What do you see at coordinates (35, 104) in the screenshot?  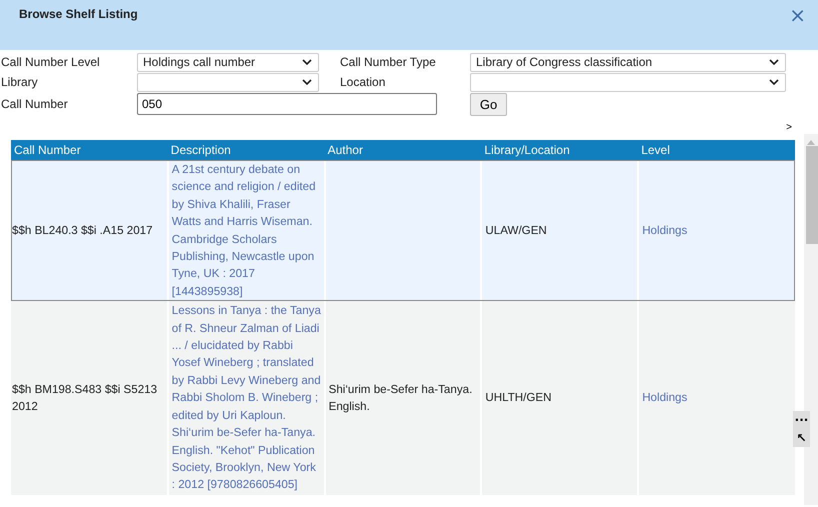 I see `field-label: Call Number` at bounding box center [35, 104].